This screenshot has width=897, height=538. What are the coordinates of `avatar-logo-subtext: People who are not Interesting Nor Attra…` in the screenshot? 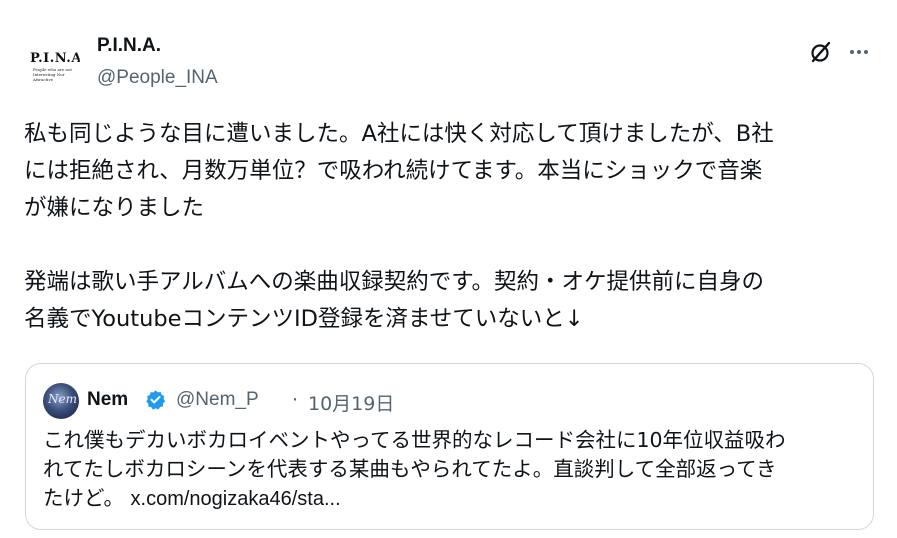 It's located at (52, 74).